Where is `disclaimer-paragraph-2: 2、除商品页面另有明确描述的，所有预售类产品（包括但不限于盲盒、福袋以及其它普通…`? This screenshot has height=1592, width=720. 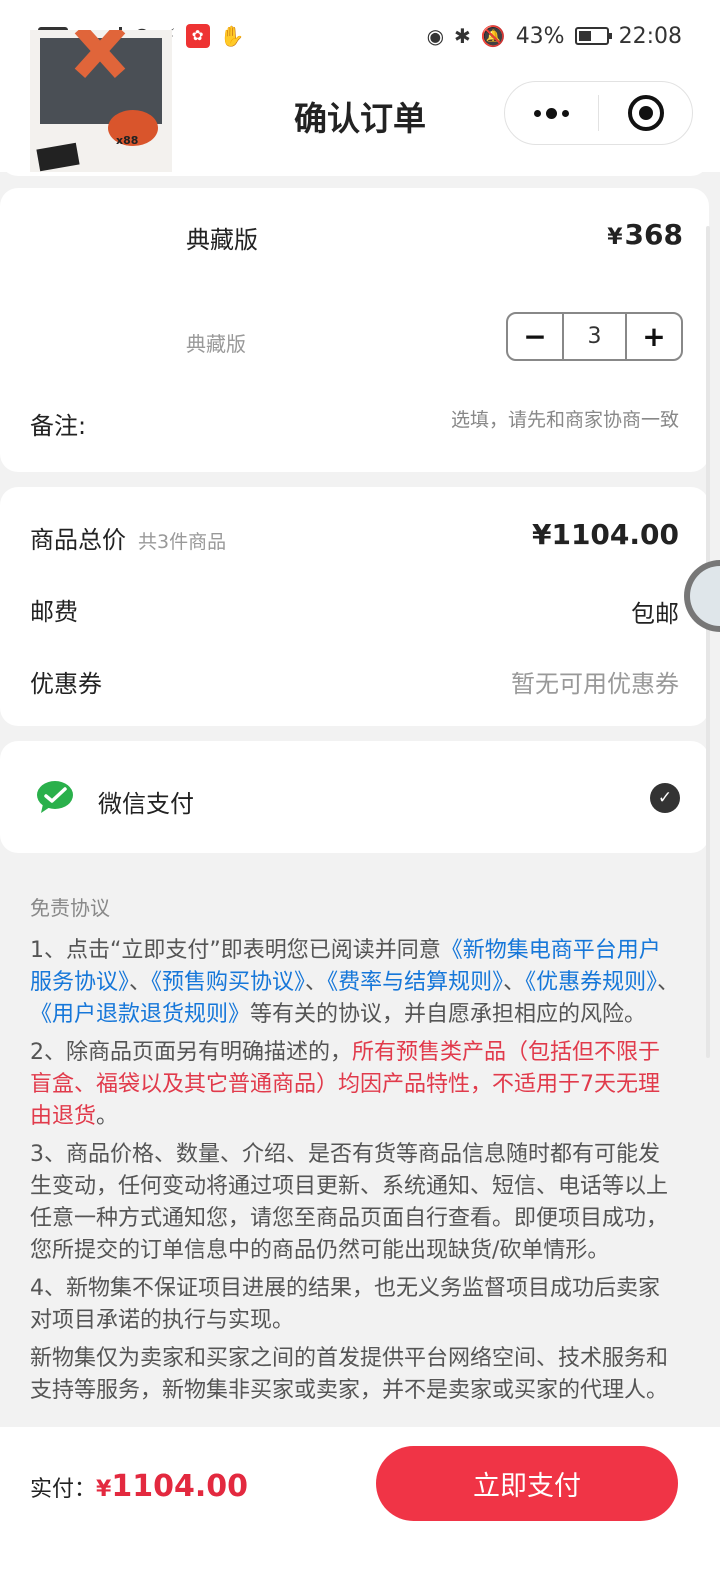 disclaimer-paragraph-2: 2、除商品页面另有明确描述的，所有预售类产品（包括但不限于盲盒、福袋以及其它普通… is located at coordinates (355, 1085).